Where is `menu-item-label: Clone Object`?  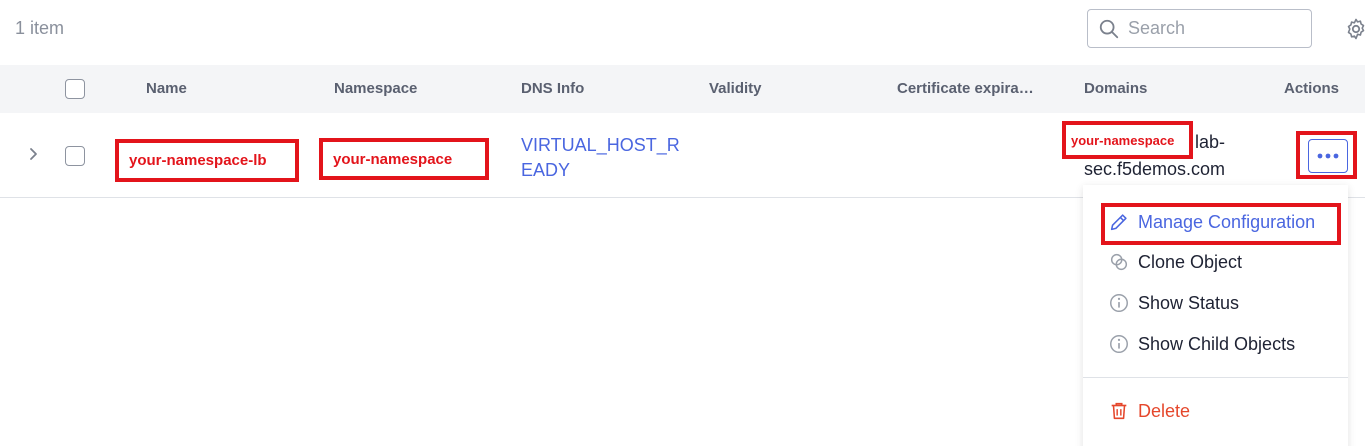
menu-item-label: Clone Object is located at coordinates (1190, 261).